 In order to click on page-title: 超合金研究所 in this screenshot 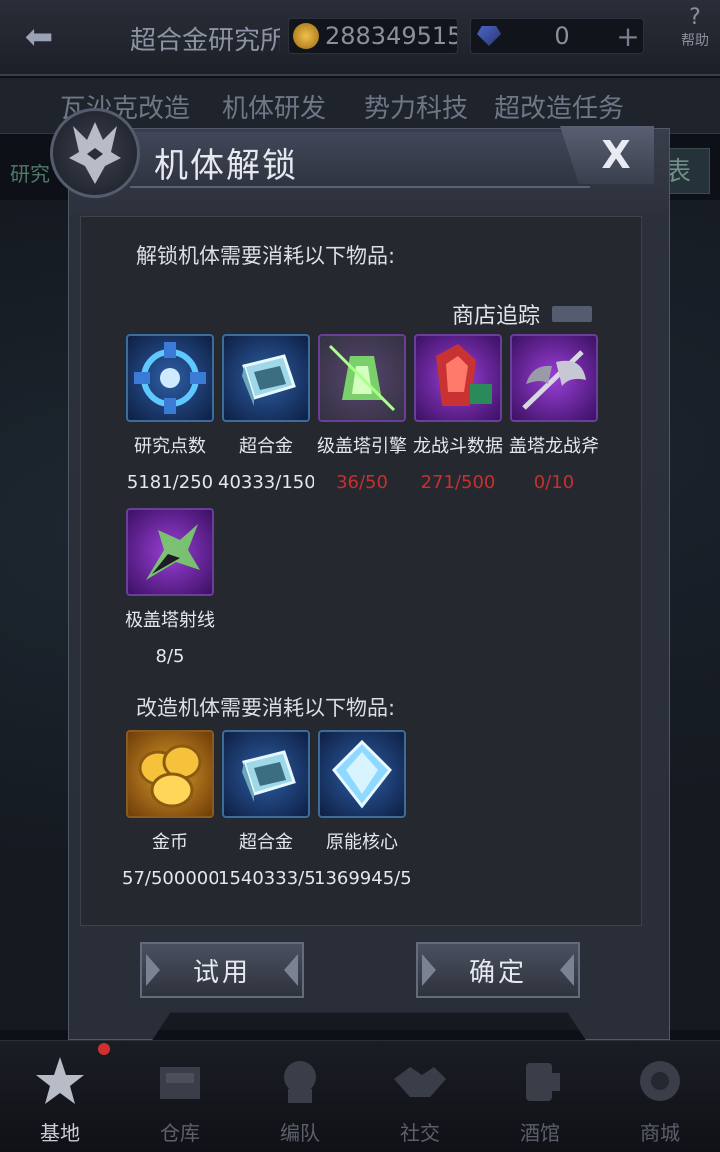, I will do `click(205, 41)`.